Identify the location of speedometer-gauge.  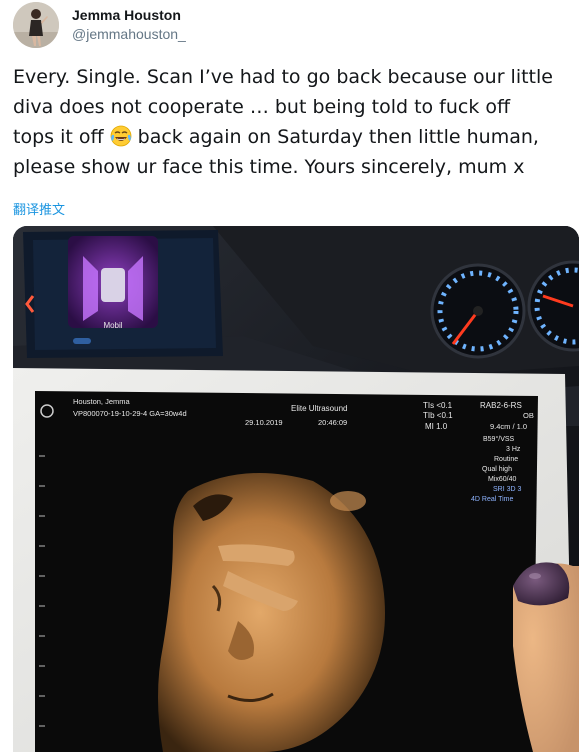
(478, 311).